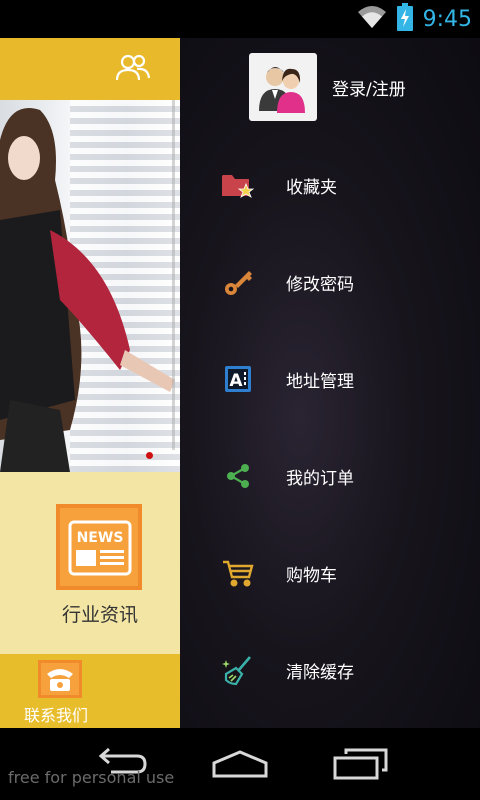 The height and width of the screenshot is (800, 480). I want to click on menu-item-clear-cache: 清除缓存, so click(340, 670).